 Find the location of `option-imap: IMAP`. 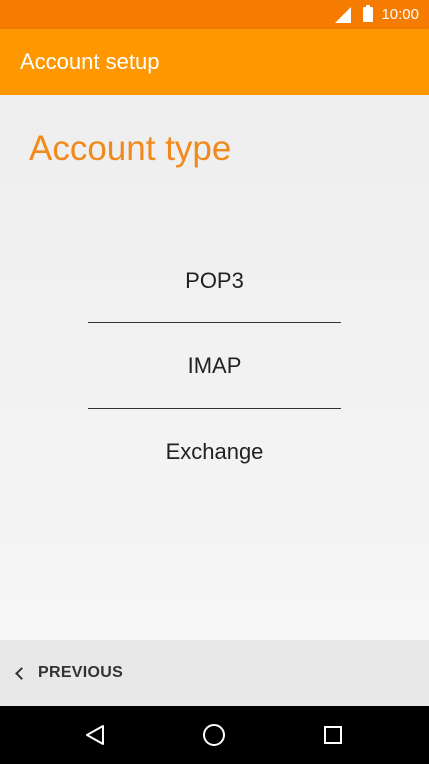

option-imap: IMAP is located at coordinates (214, 366).